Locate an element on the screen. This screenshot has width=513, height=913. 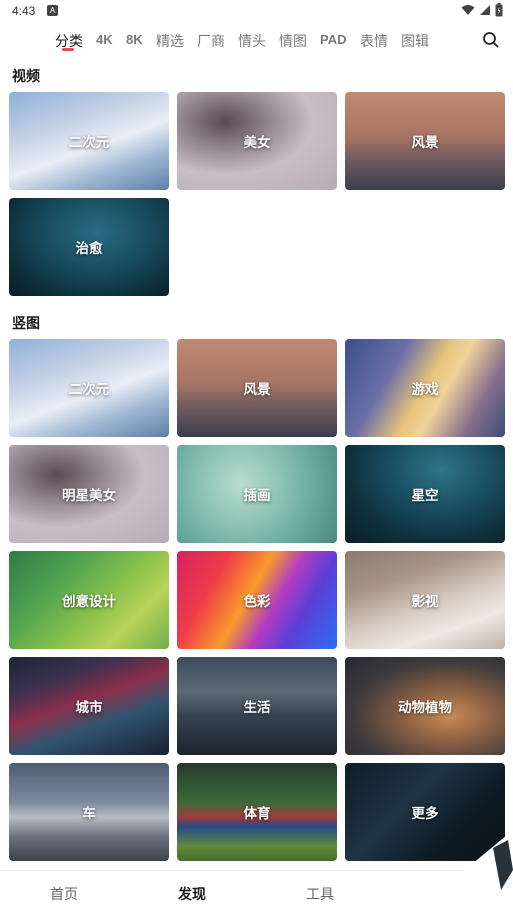
tab-8k: 8K is located at coordinates (134, 39).